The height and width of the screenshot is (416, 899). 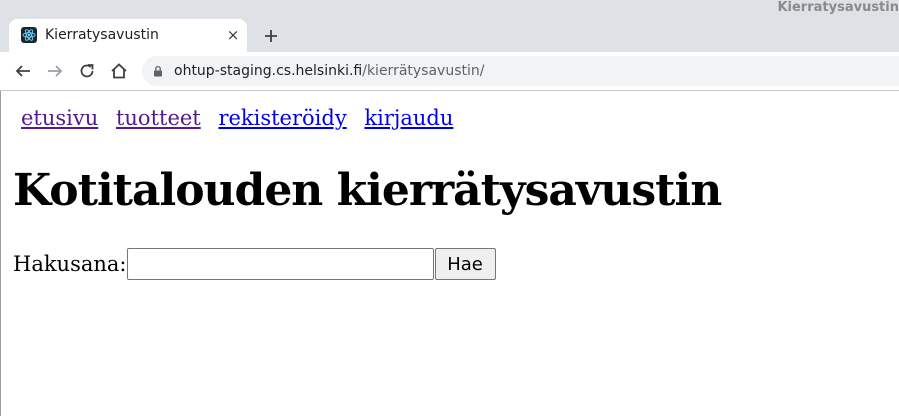 I want to click on new-tab-button, so click(x=271, y=36).